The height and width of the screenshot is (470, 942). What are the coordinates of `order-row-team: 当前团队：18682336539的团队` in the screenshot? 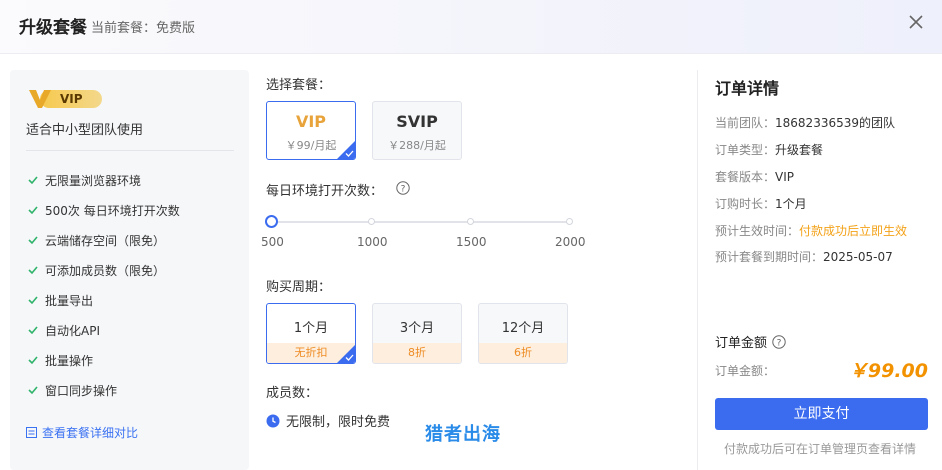 It's located at (805, 122).